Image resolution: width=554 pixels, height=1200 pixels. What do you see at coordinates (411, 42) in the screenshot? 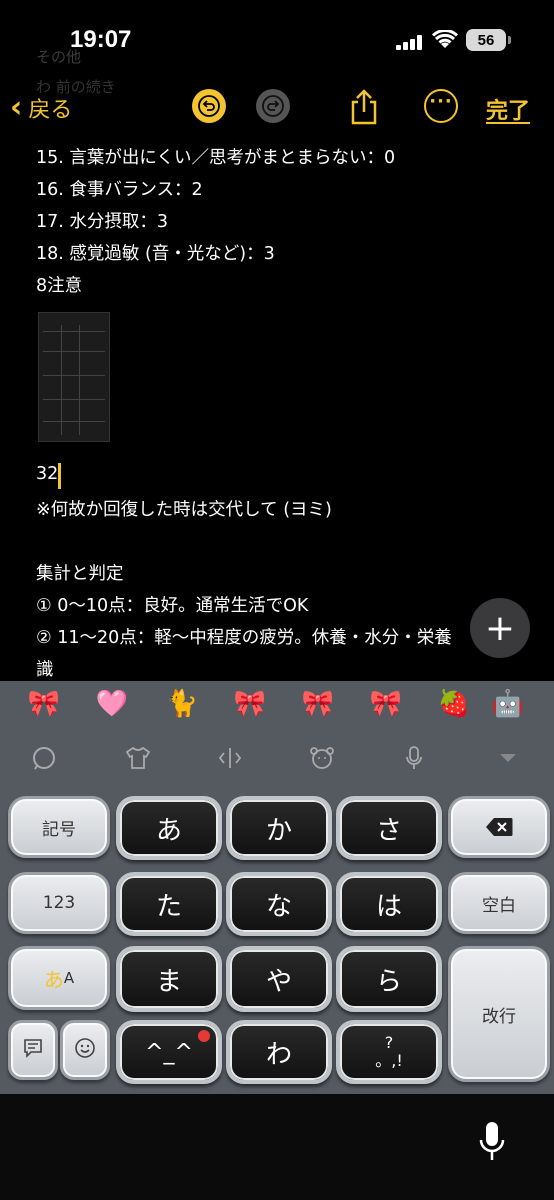
I see `cellular-signal-icon` at bounding box center [411, 42].